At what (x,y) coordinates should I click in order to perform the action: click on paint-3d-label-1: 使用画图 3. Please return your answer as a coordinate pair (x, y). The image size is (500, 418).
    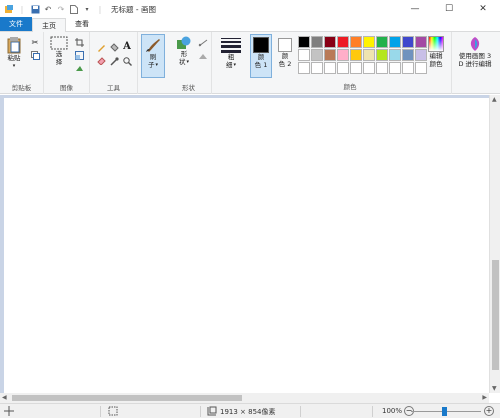
    Looking at the image, I should click on (475, 56).